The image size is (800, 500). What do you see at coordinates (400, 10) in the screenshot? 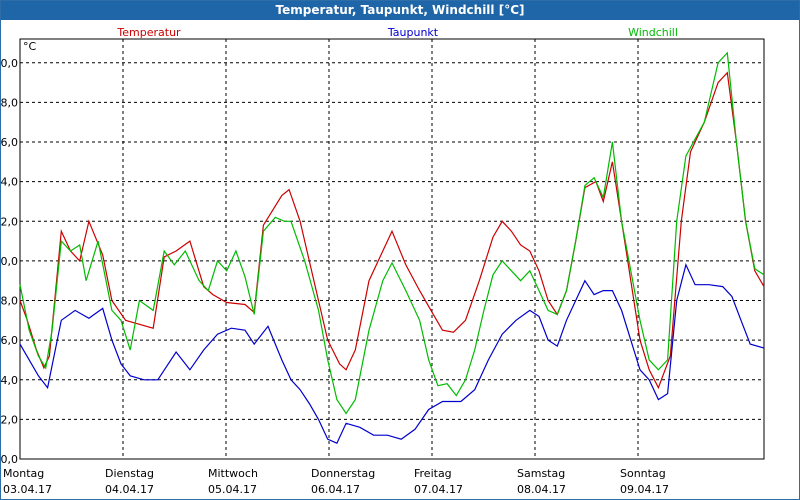
I see `window-title: Temperatur, Taupunkt, Windchill [°C]` at bounding box center [400, 10].